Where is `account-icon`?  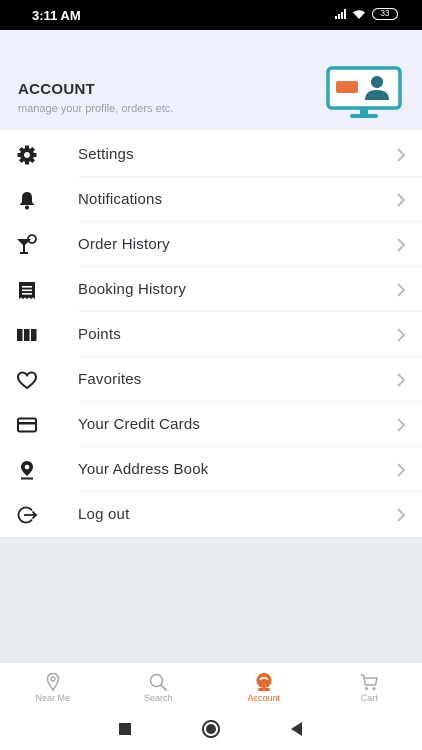 account-icon is located at coordinates (264, 682).